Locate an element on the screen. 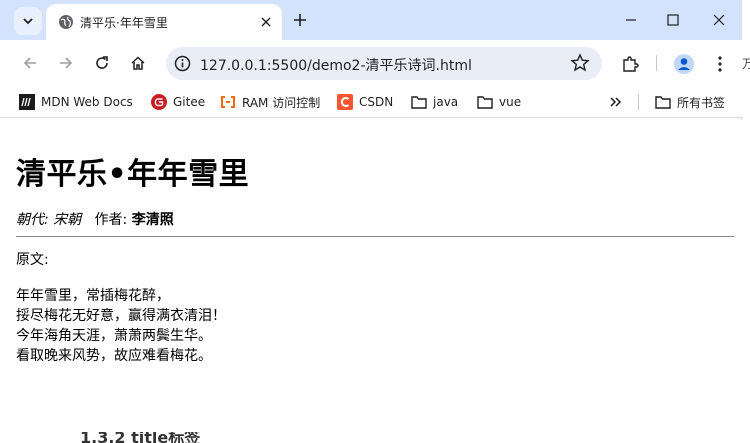 This screenshot has width=750, height=443. double-chevron-right-icon is located at coordinates (616, 102).